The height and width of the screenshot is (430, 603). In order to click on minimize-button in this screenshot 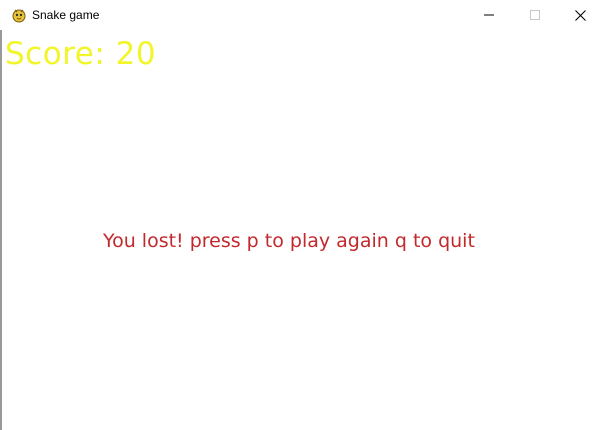, I will do `click(489, 15)`.